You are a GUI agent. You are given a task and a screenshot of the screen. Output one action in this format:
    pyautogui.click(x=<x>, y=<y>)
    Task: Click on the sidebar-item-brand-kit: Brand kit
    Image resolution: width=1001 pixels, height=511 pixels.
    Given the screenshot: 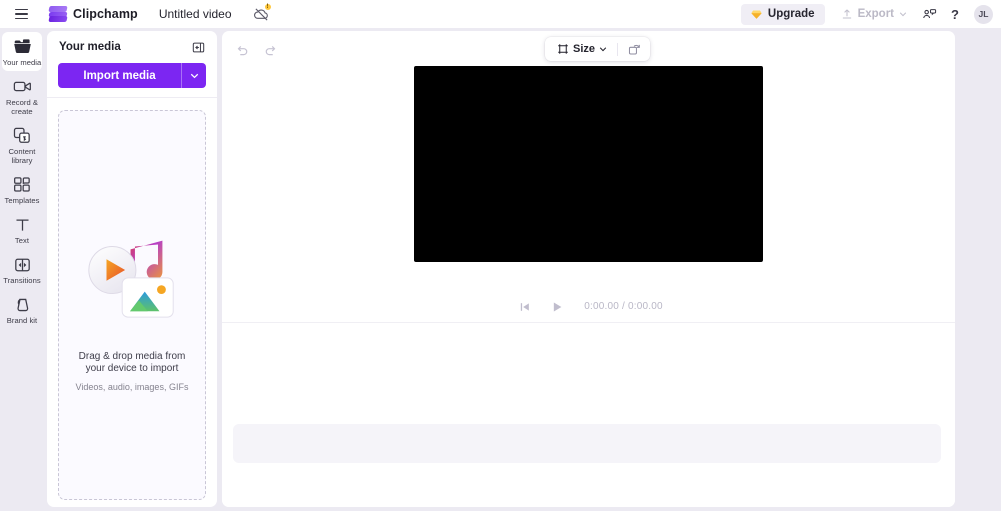 What is the action you would take?
    pyautogui.click(x=22, y=309)
    